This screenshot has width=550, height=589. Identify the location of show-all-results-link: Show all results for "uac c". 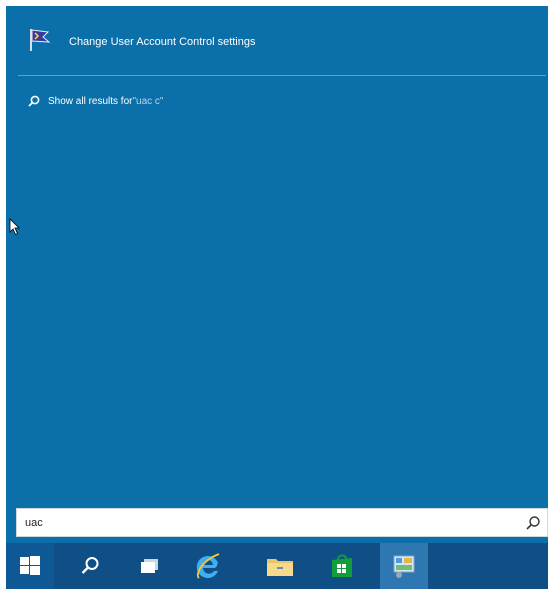
(96, 101).